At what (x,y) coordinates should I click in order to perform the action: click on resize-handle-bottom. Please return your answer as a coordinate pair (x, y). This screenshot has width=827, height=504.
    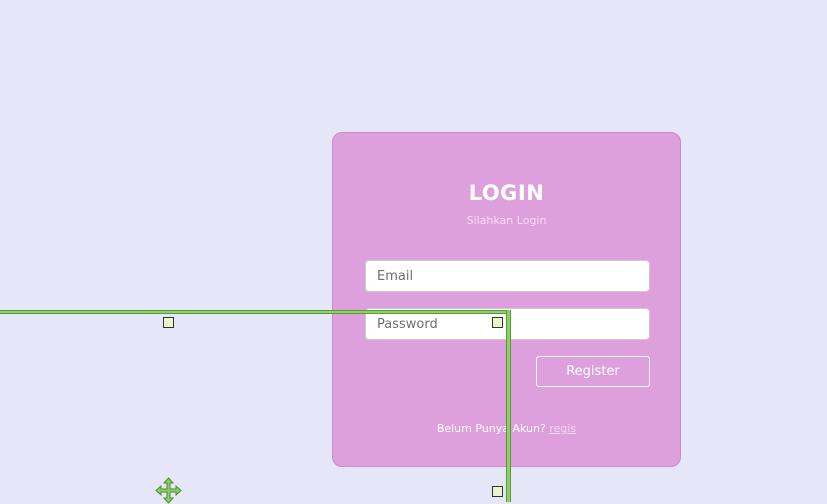
    Looking at the image, I should click on (497, 491).